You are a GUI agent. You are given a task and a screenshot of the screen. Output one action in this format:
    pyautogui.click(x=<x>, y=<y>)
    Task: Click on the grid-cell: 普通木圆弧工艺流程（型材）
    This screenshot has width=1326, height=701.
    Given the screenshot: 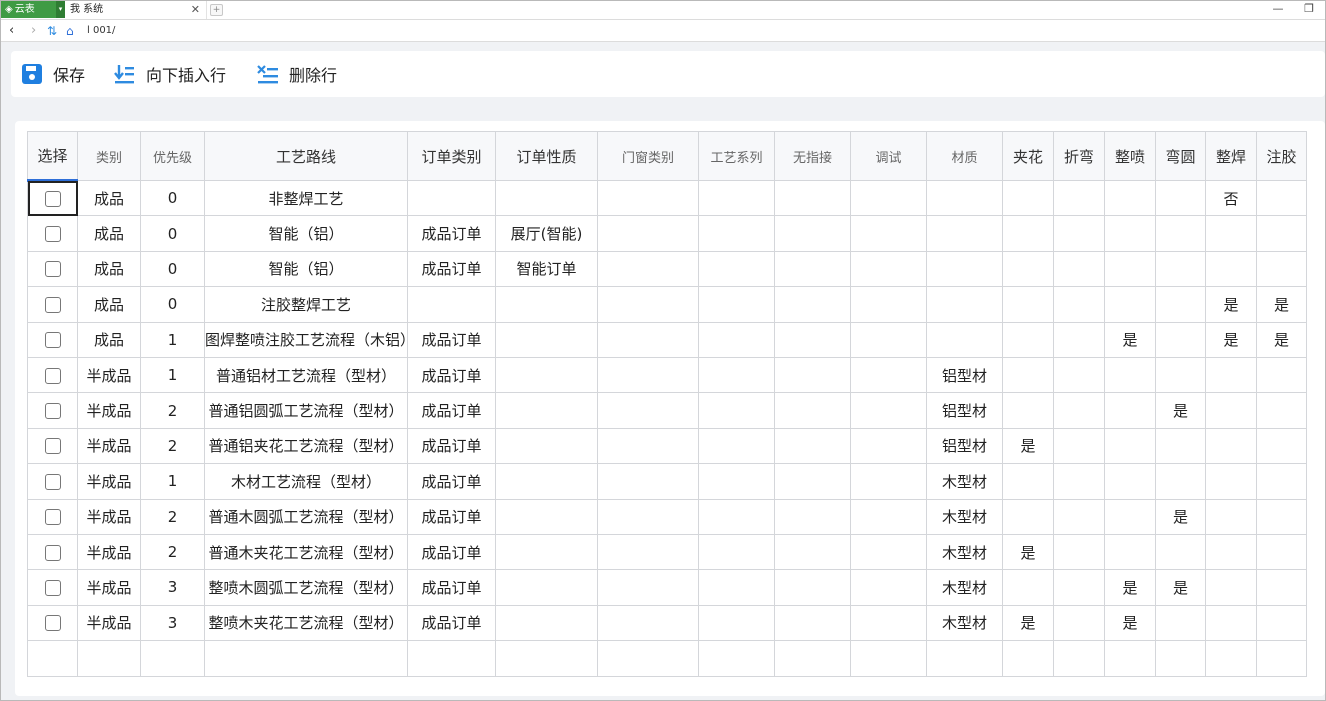 What is the action you would take?
    pyautogui.click(x=306, y=516)
    